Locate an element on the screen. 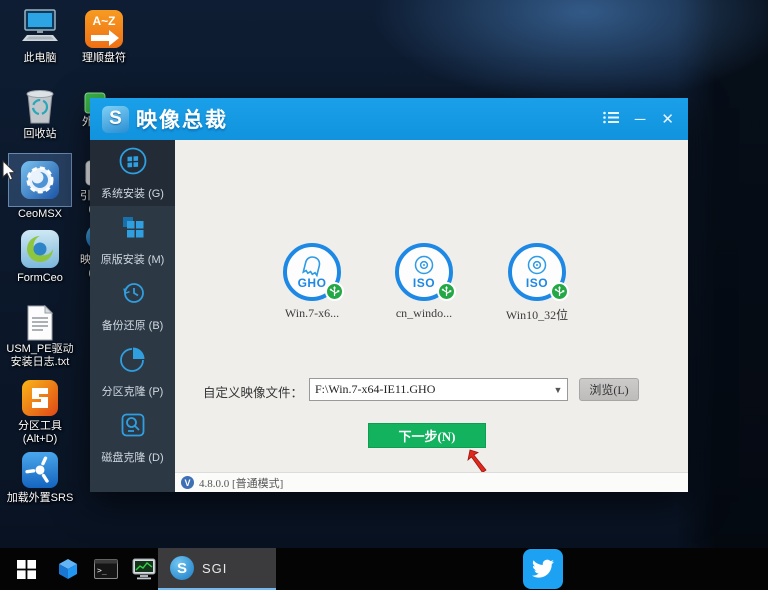 The image size is (768, 590). version-text: 4.8.0.0 [普通模式] is located at coordinates (241, 483).